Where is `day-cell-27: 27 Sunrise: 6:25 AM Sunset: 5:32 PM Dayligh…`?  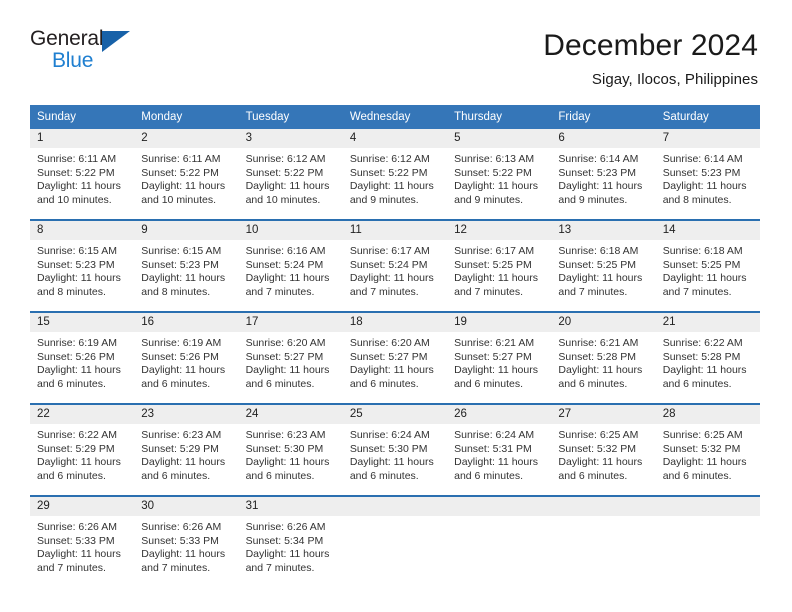 day-cell-27: 27 Sunrise: 6:25 AM Sunset: 5:32 PM Dayligh… is located at coordinates (603, 446).